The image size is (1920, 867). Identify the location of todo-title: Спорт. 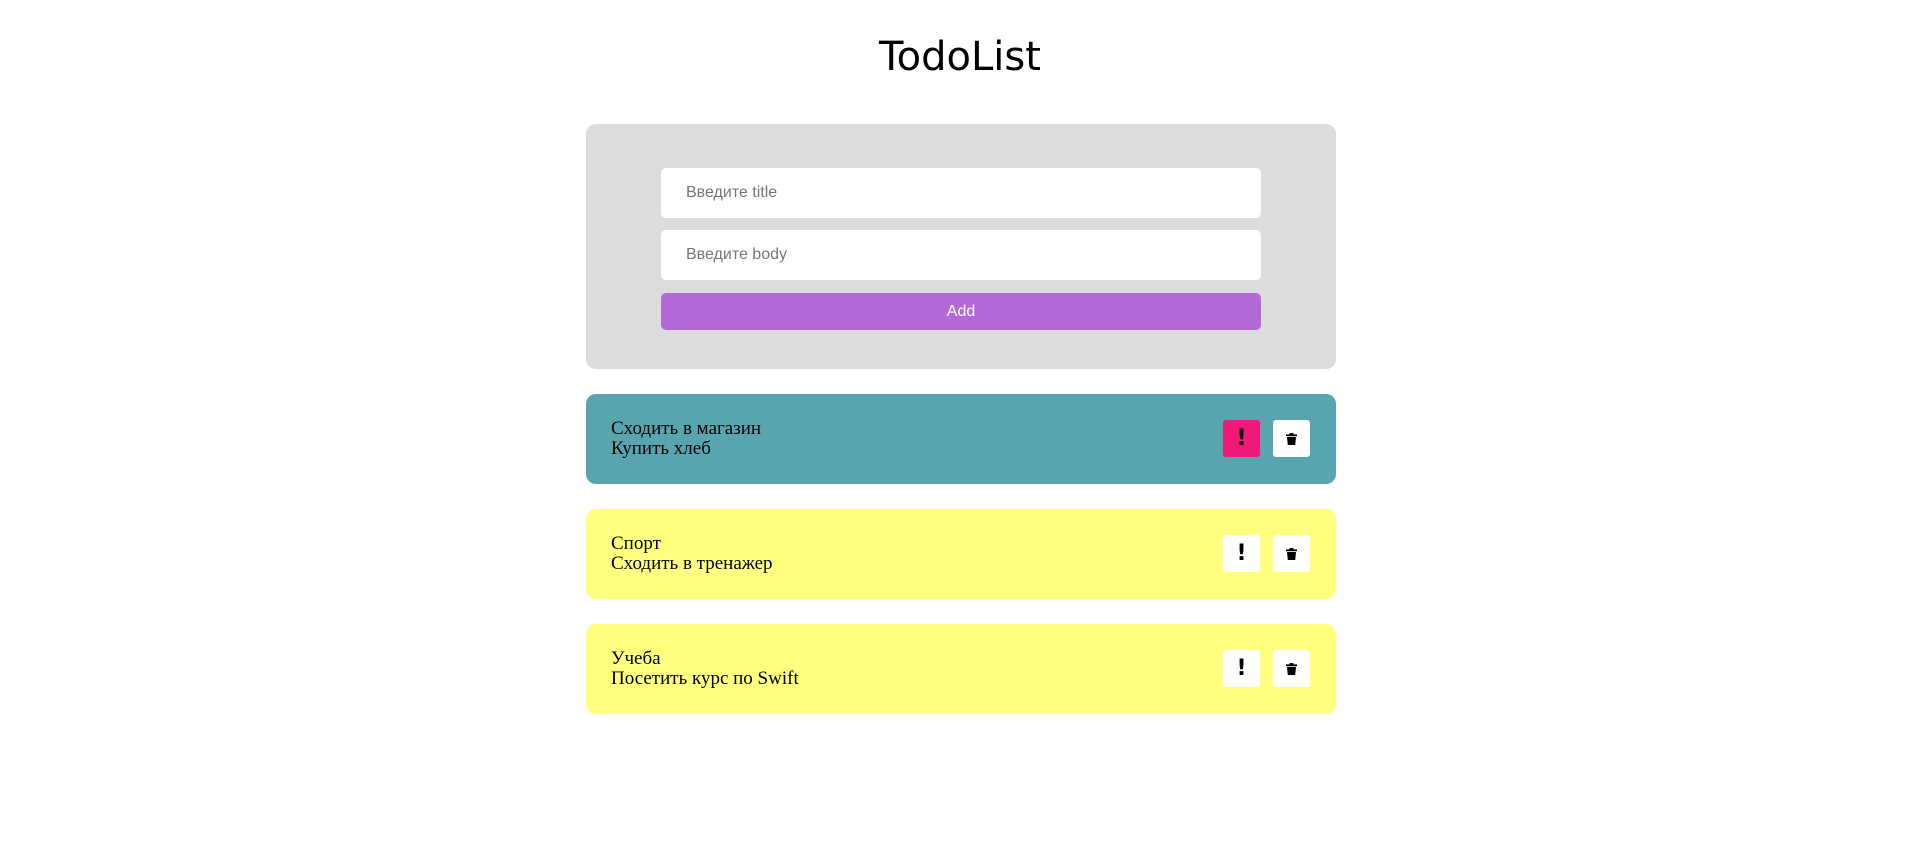
(636, 543).